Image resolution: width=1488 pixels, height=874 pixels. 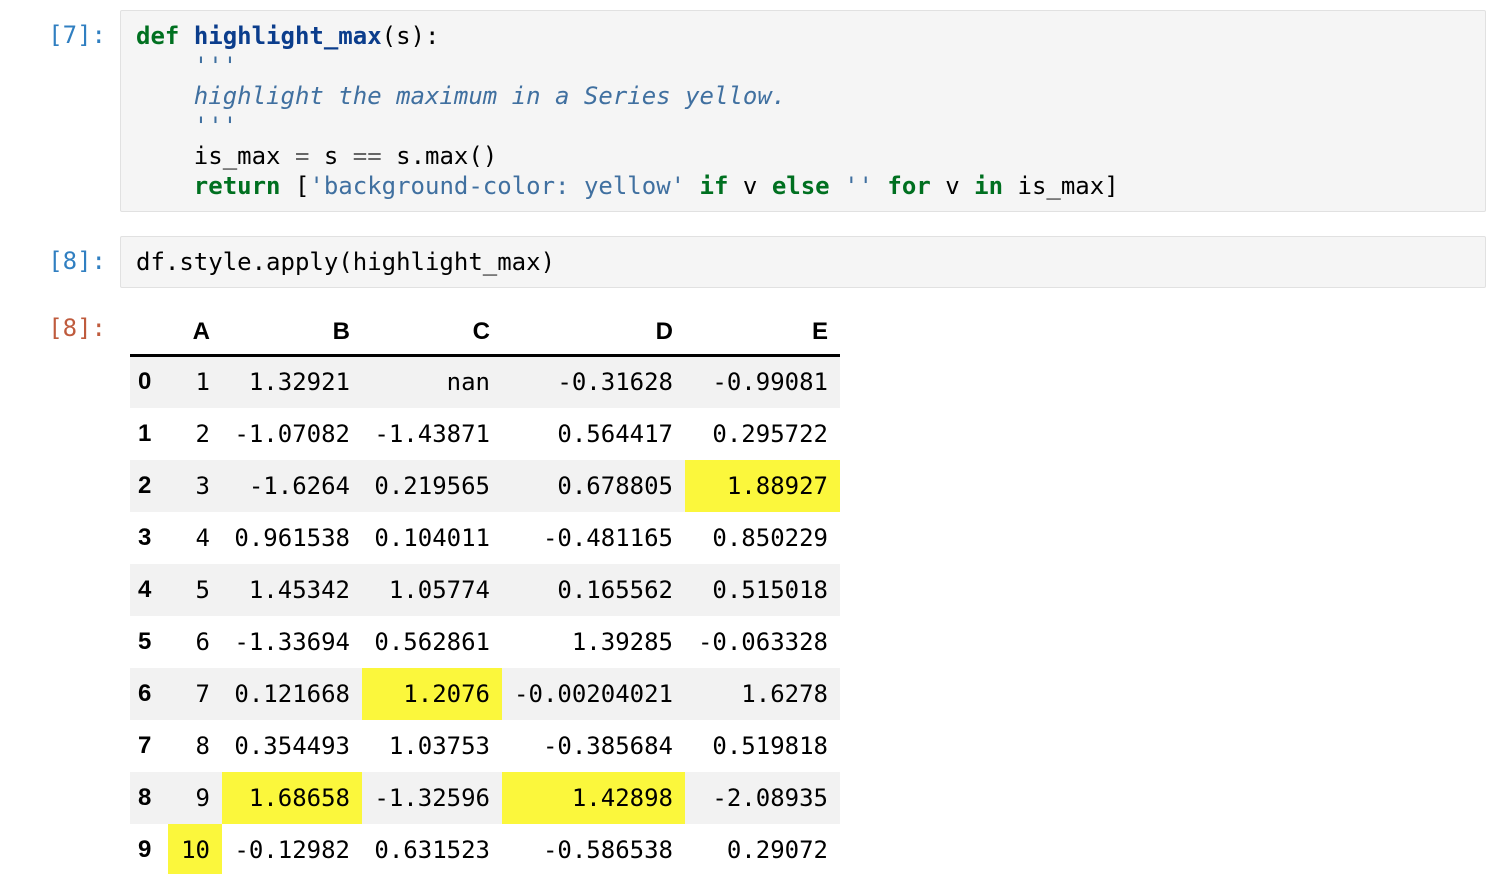 What do you see at coordinates (909, 186) in the screenshot?
I see `code-token: for` at bounding box center [909, 186].